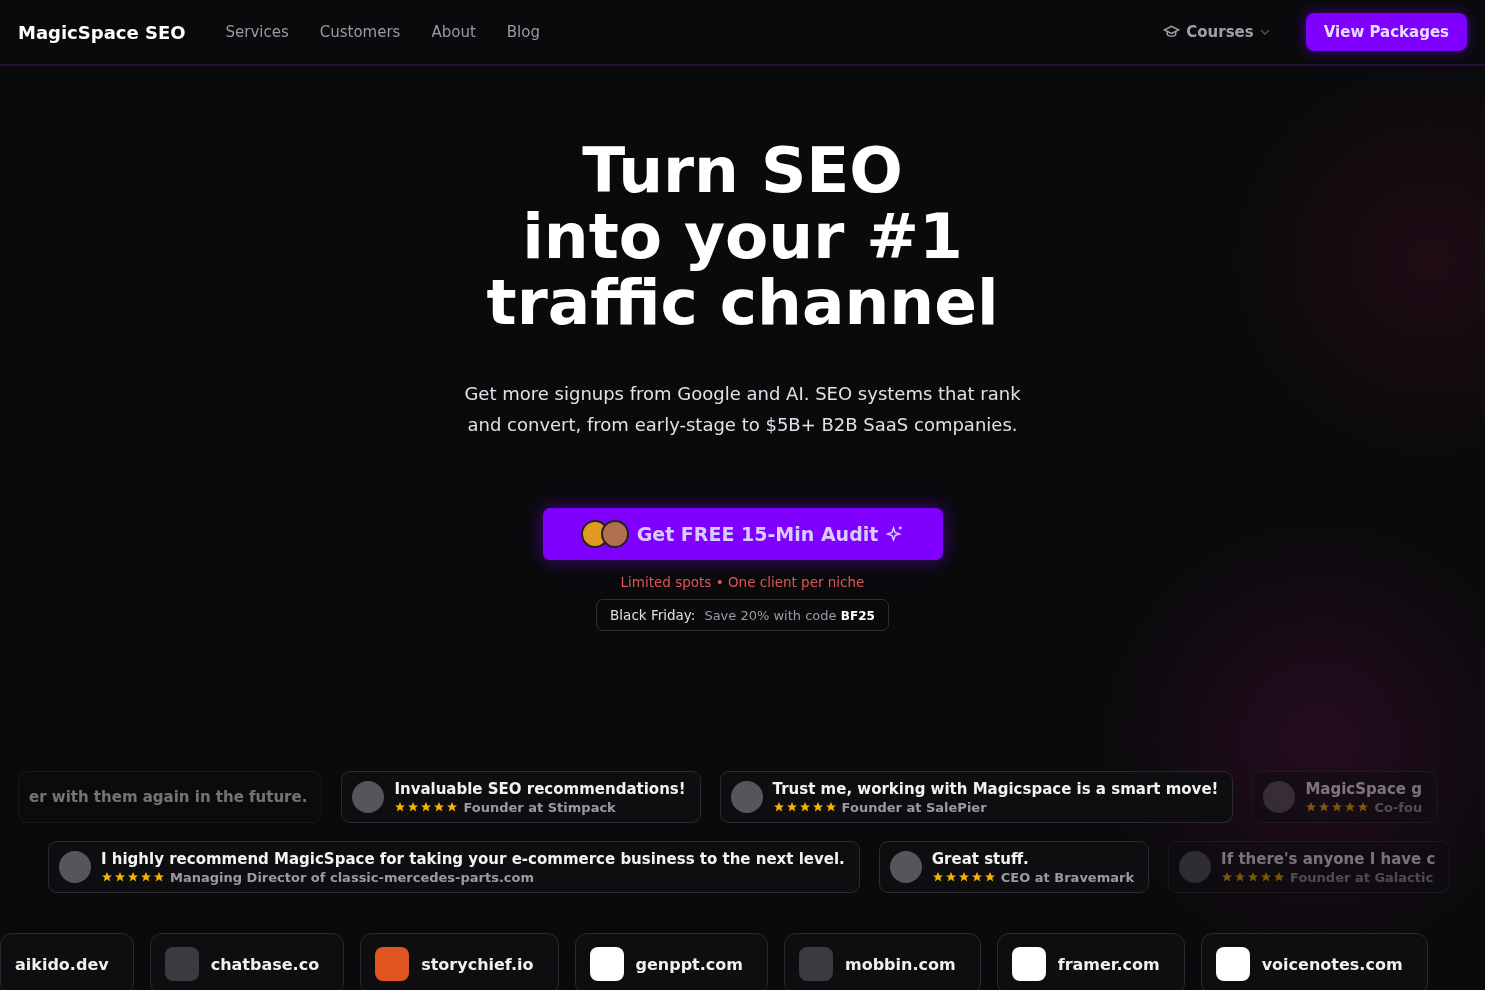  I want to click on headline-line: into your #1, so click(742, 237).